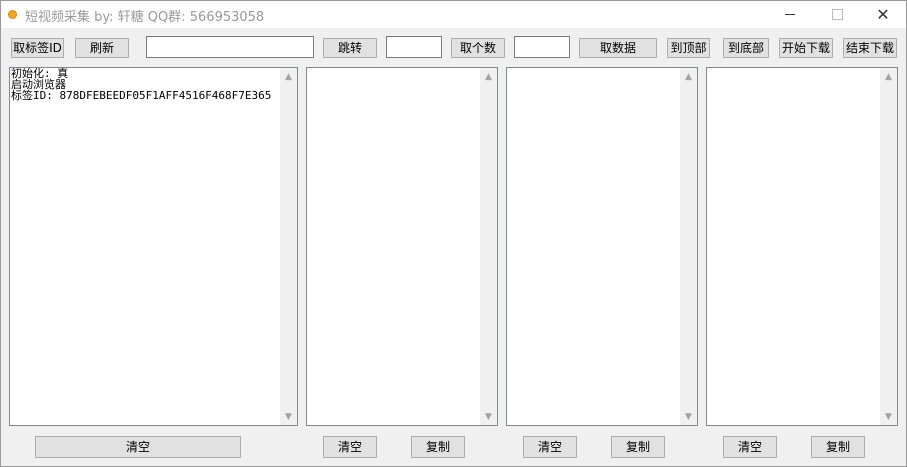 This screenshot has height=467, width=907. What do you see at coordinates (414, 47) in the screenshot?
I see `count-input` at bounding box center [414, 47].